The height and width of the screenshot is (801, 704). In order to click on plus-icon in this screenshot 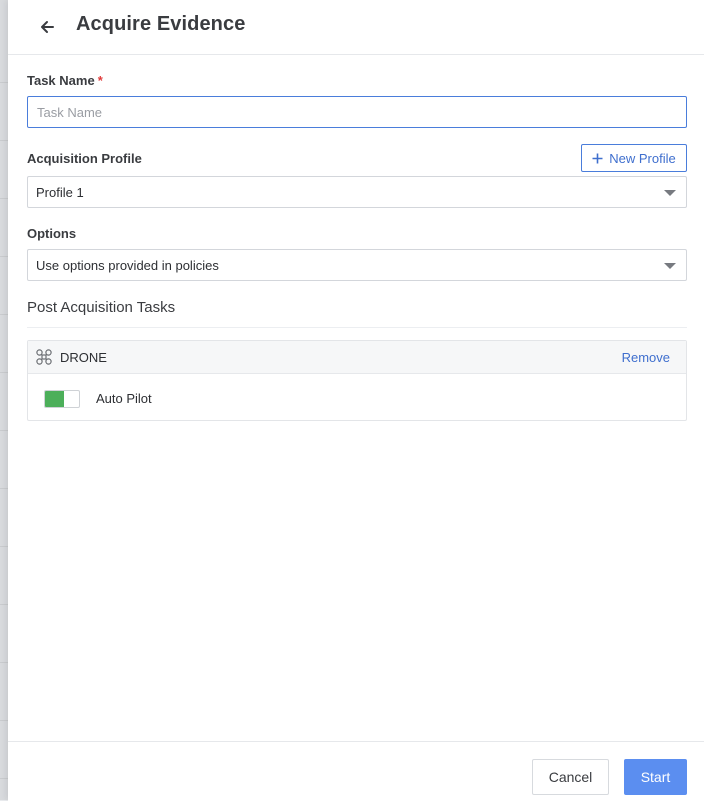, I will do `click(597, 158)`.